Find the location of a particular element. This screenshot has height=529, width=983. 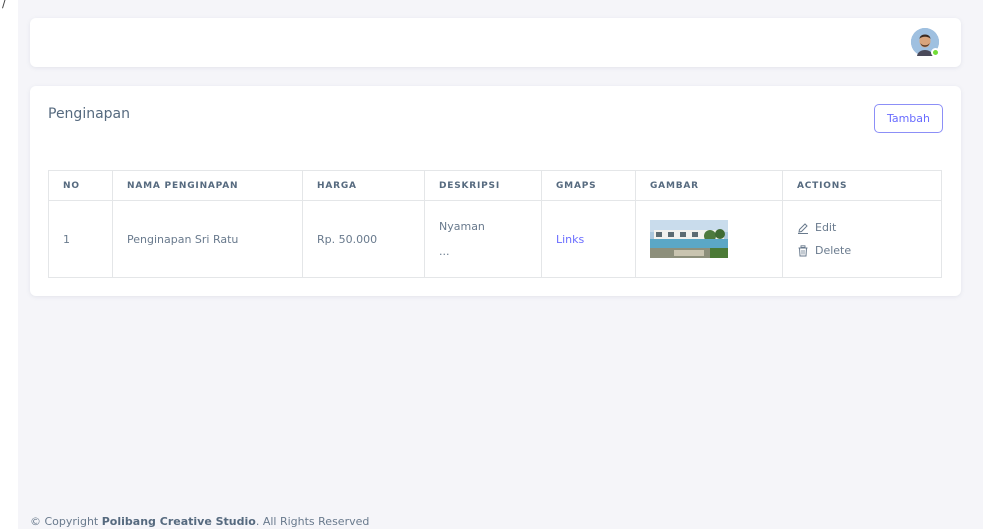

header-gambar: GAMBAR is located at coordinates (709, 185).